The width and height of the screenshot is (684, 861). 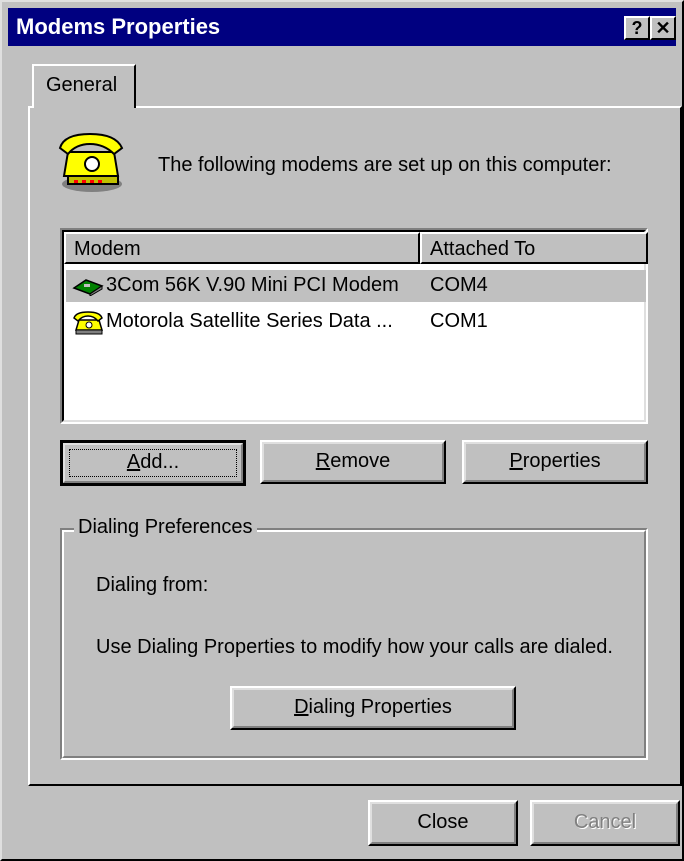 I want to click on remove-button-label: emove, so click(x=360, y=461).